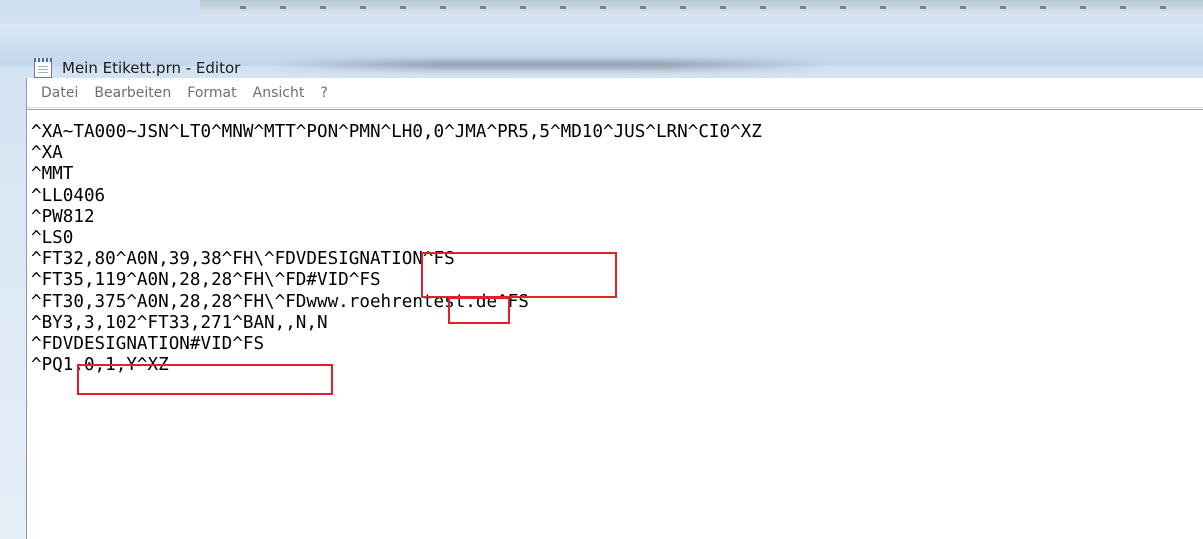  Describe the element at coordinates (52, 237) in the screenshot. I see `text-line: ^LS0` at that location.